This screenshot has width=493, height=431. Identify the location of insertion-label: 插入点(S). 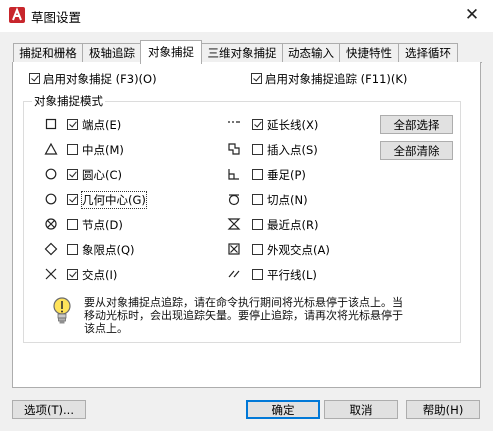
(292, 150).